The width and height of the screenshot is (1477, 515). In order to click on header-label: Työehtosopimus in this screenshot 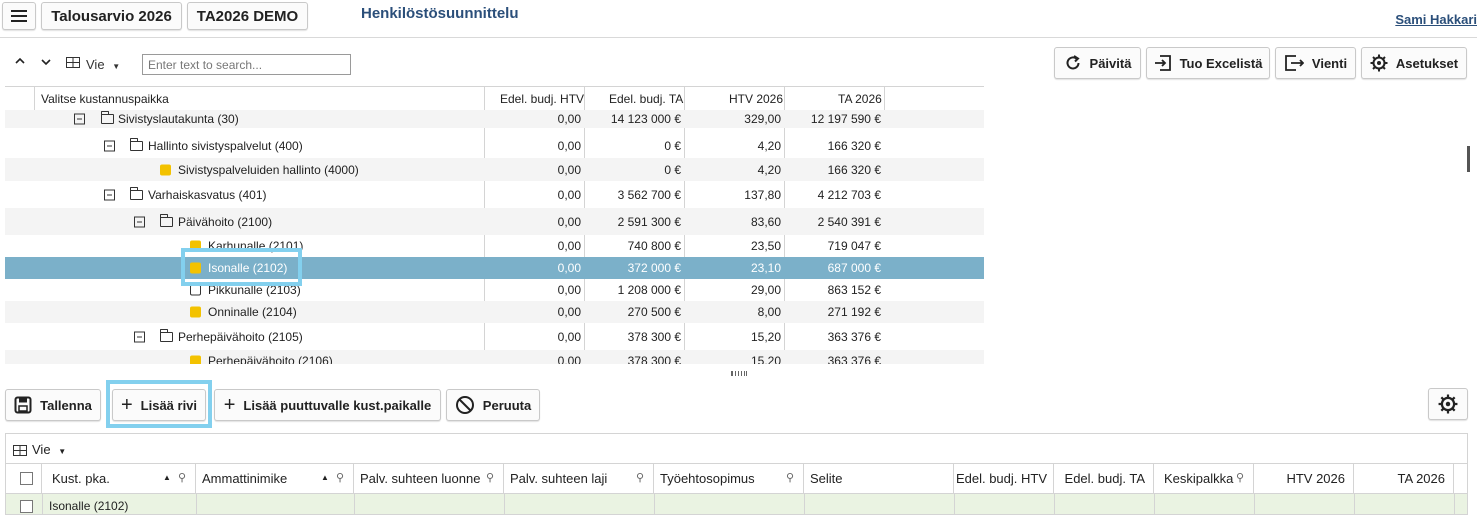, I will do `click(707, 478)`.